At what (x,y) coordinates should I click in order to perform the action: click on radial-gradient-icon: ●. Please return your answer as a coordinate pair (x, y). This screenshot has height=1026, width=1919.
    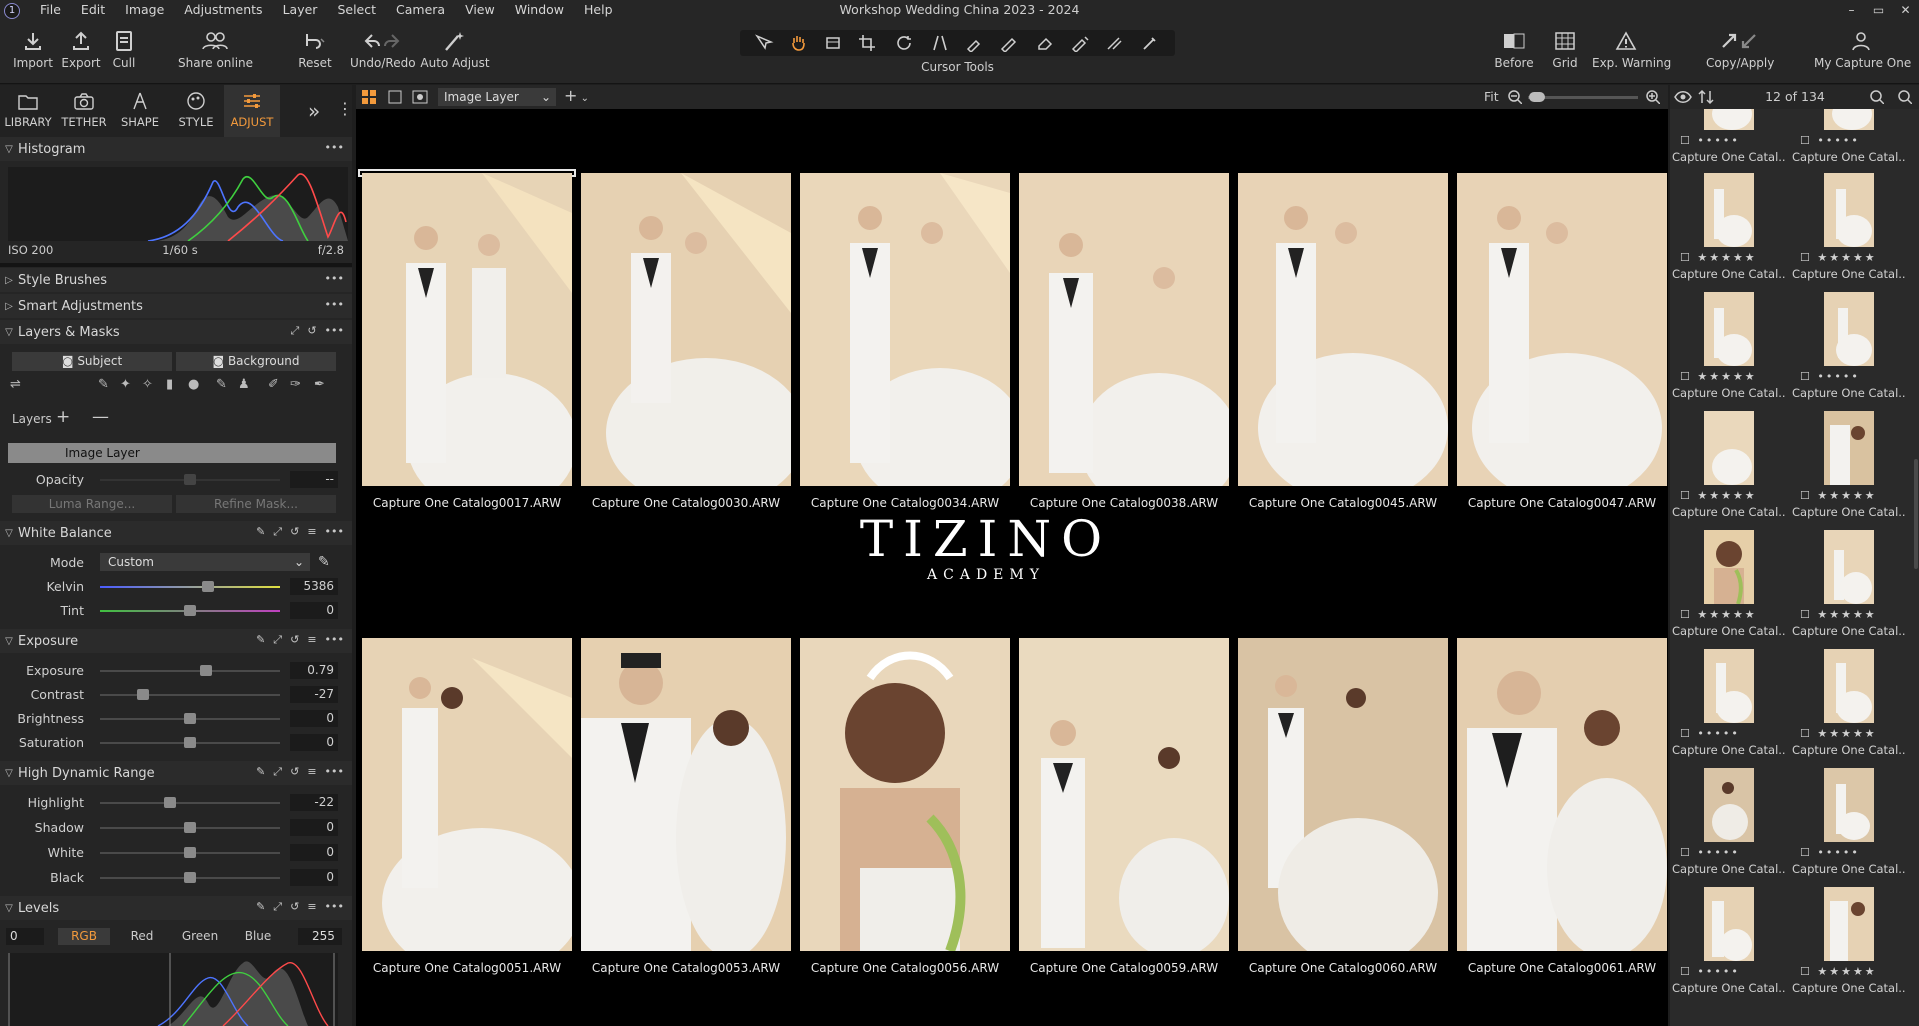
    Looking at the image, I should click on (193, 384).